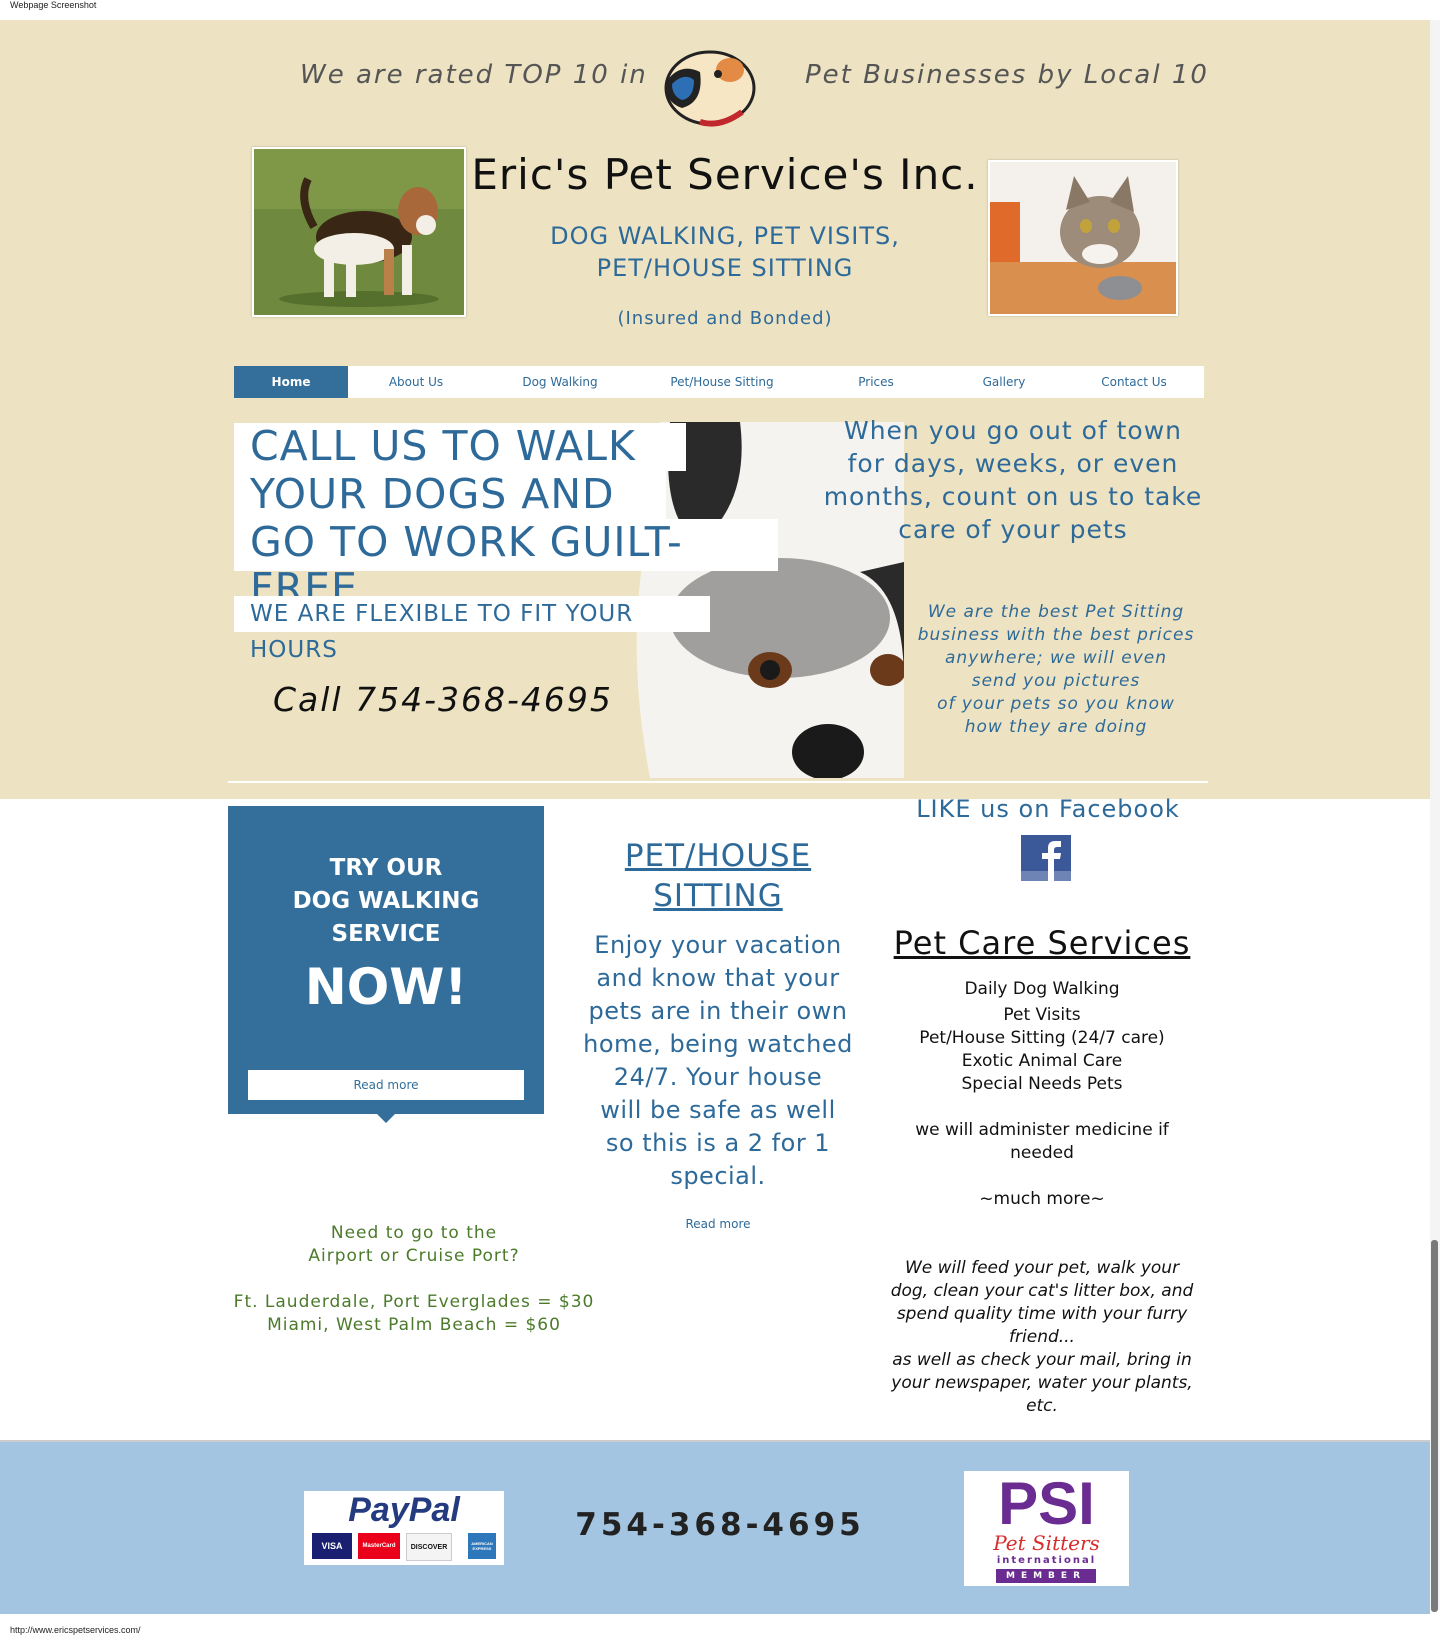 The width and height of the screenshot is (1448, 1647). What do you see at coordinates (1056, 658) in the screenshot?
I see `best-line: anywhere; we will even` at bounding box center [1056, 658].